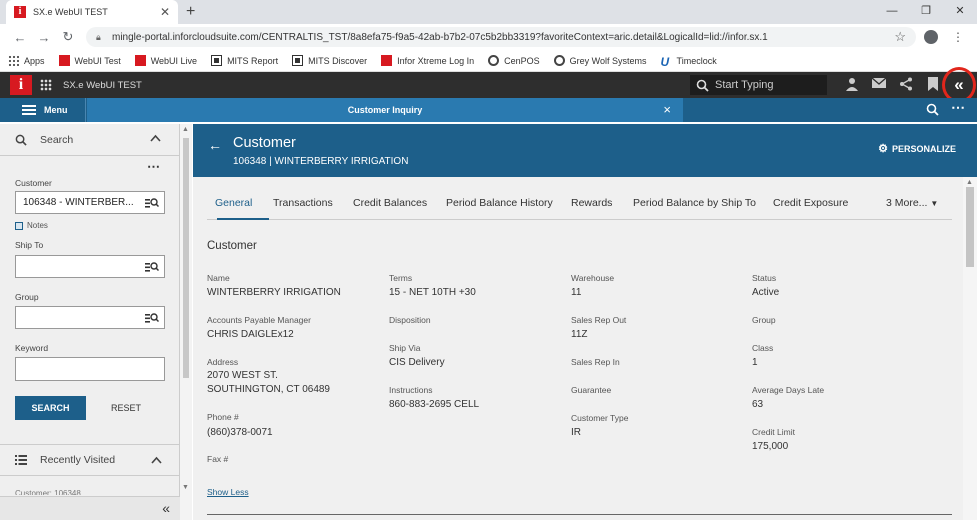 This screenshot has height=520, width=977. I want to click on tab-period-balance-ship-to: Period Balance by Ship To, so click(694, 203).